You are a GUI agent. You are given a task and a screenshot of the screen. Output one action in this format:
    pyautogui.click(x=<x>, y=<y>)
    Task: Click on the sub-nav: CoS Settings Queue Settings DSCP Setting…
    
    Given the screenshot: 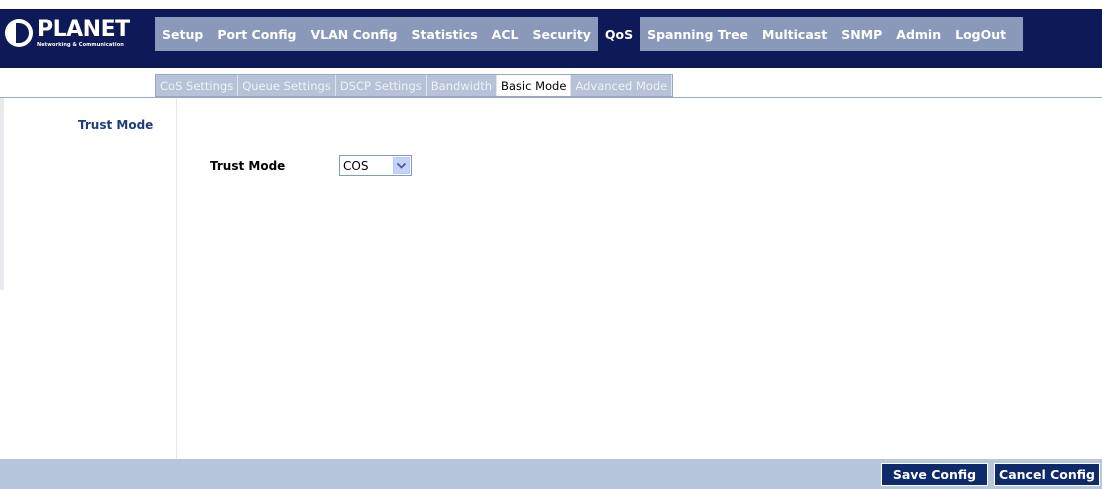 What is the action you would take?
    pyautogui.click(x=414, y=85)
    